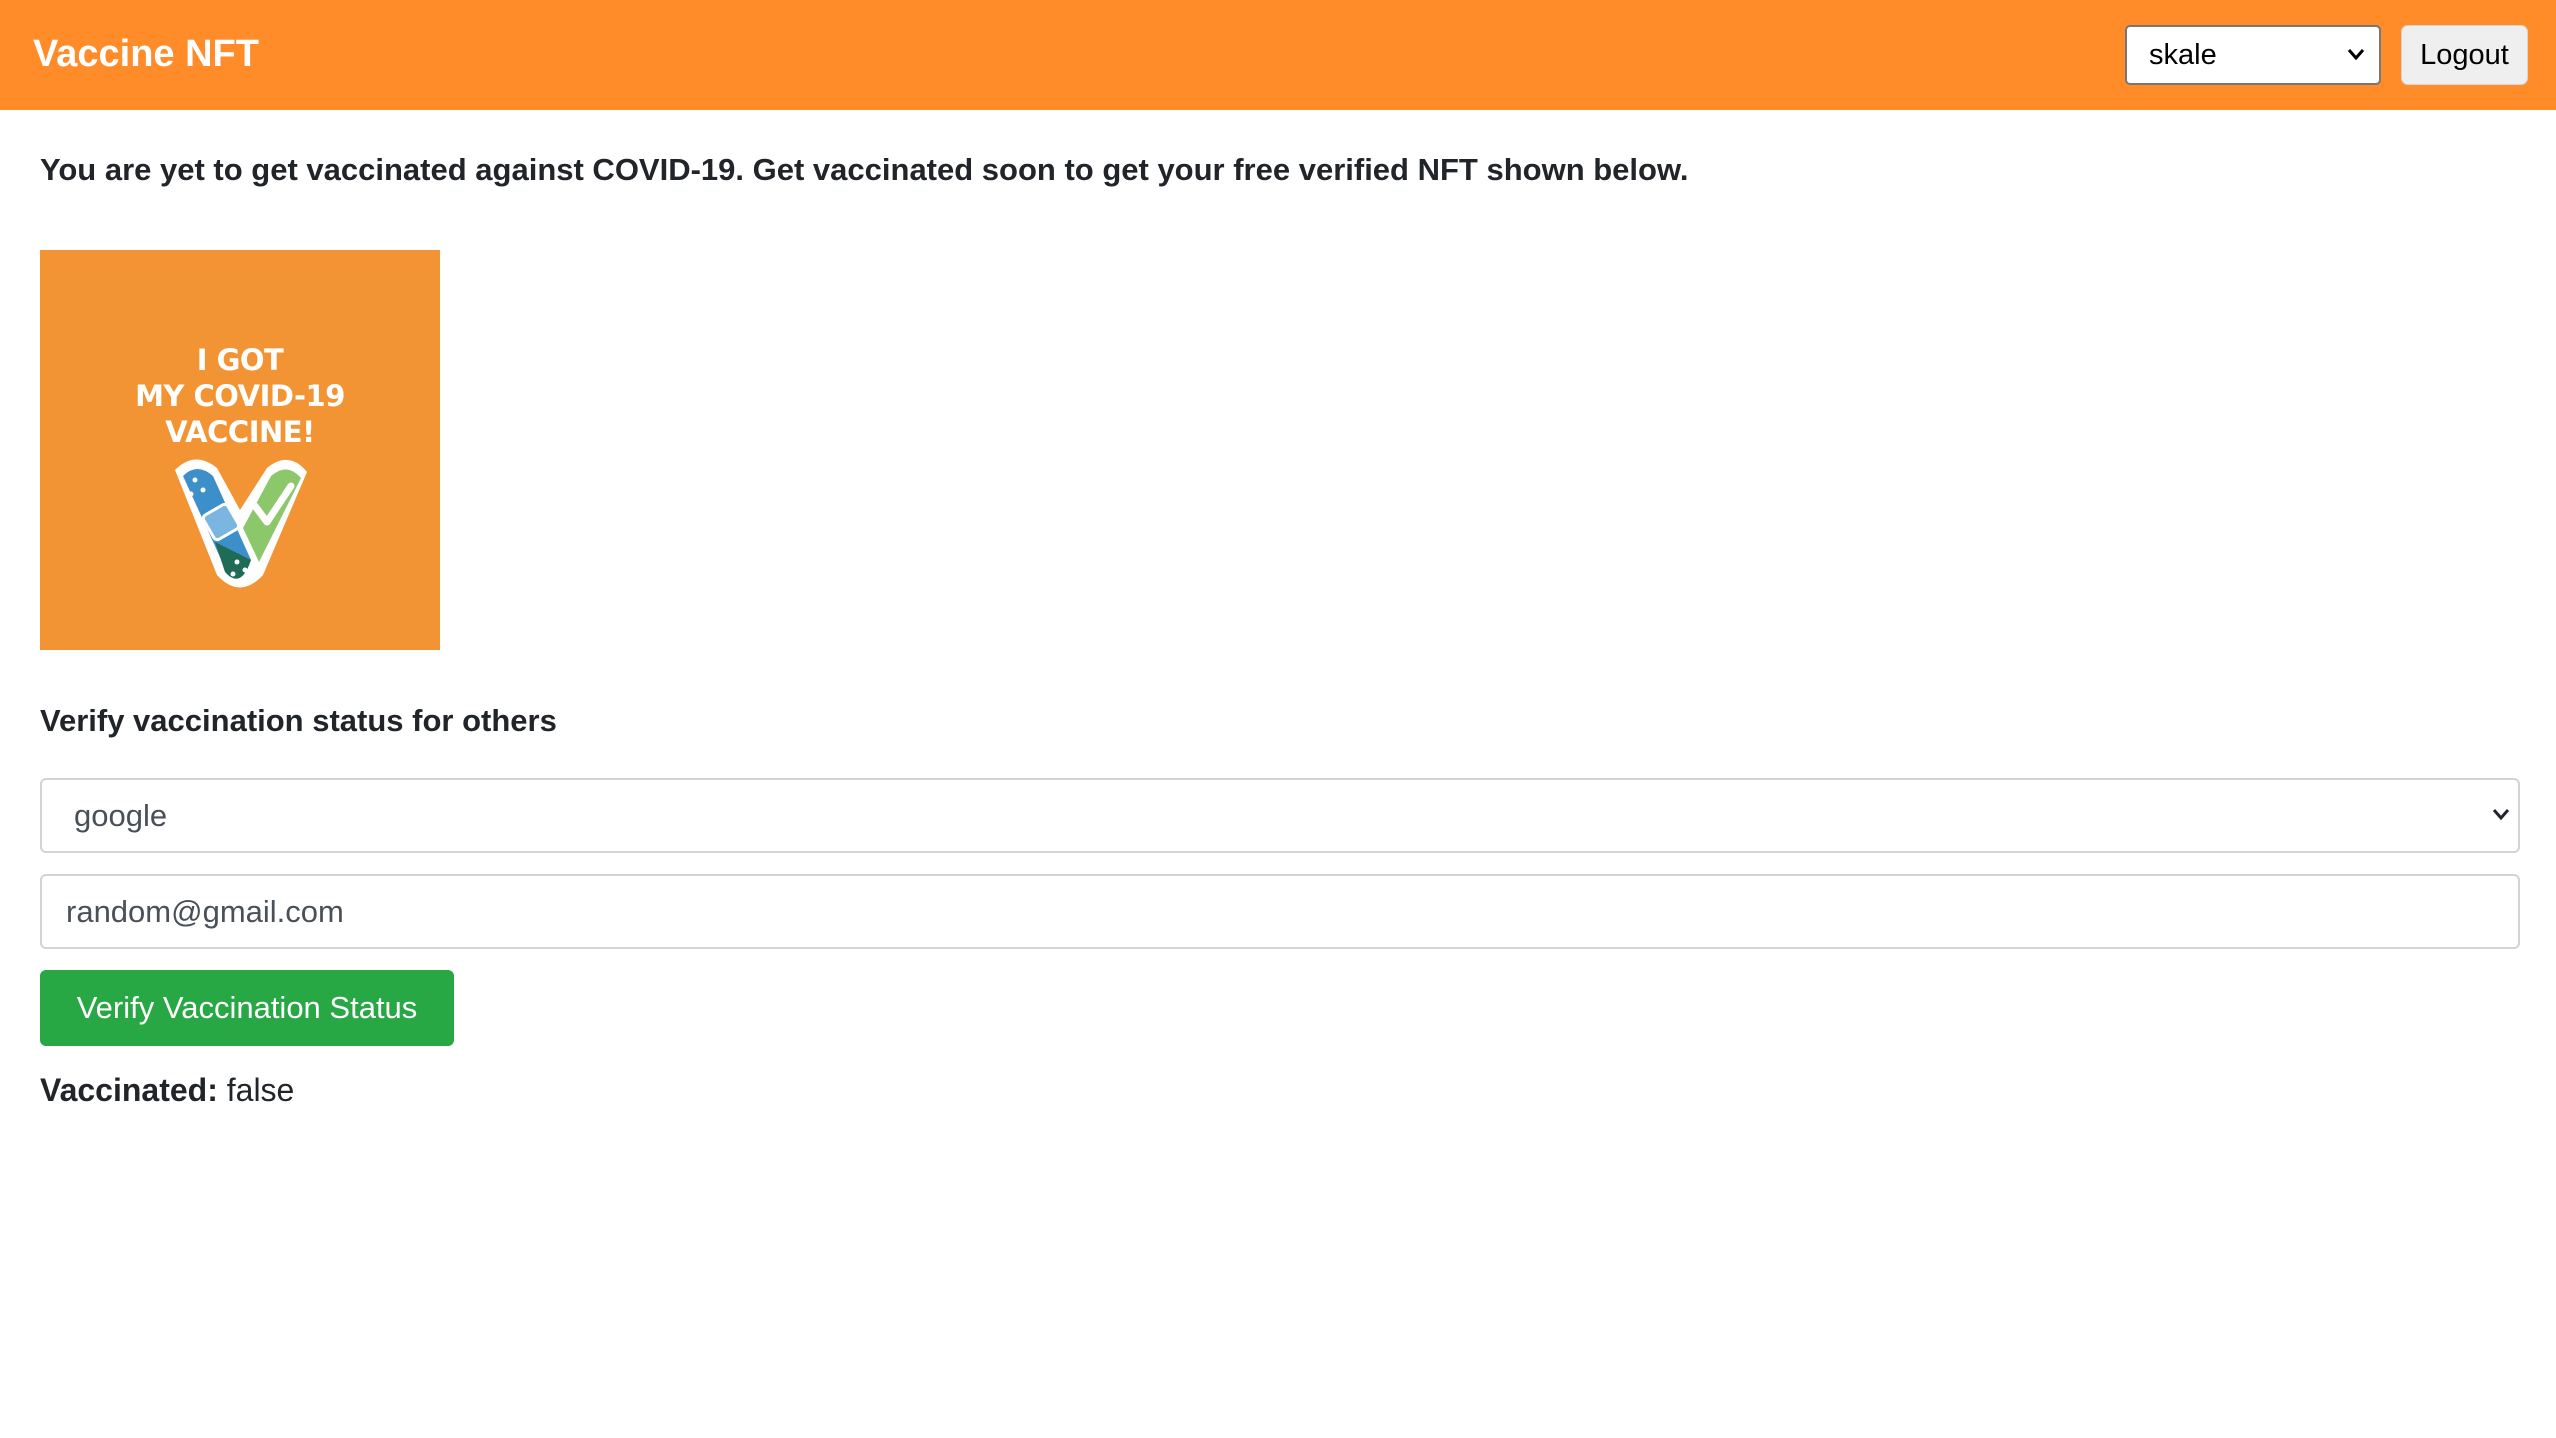 This screenshot has height=1438, width=2556. What do you see at coordinates (247, 1008) in the screenshot?
I see `verify-vaccination-button: Verify Vaccination Status` at bounding box center [247, 1008].